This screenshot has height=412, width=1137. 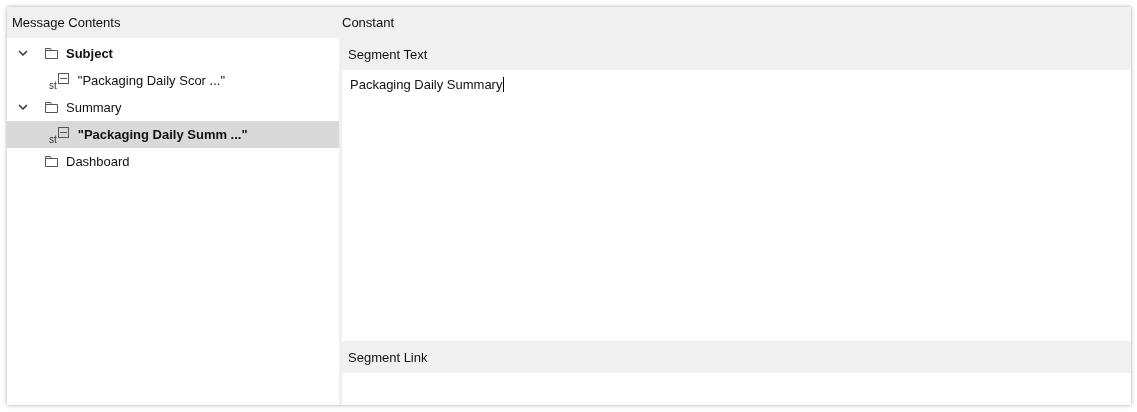 I want to click on text-field, so click(x=736, y=389).